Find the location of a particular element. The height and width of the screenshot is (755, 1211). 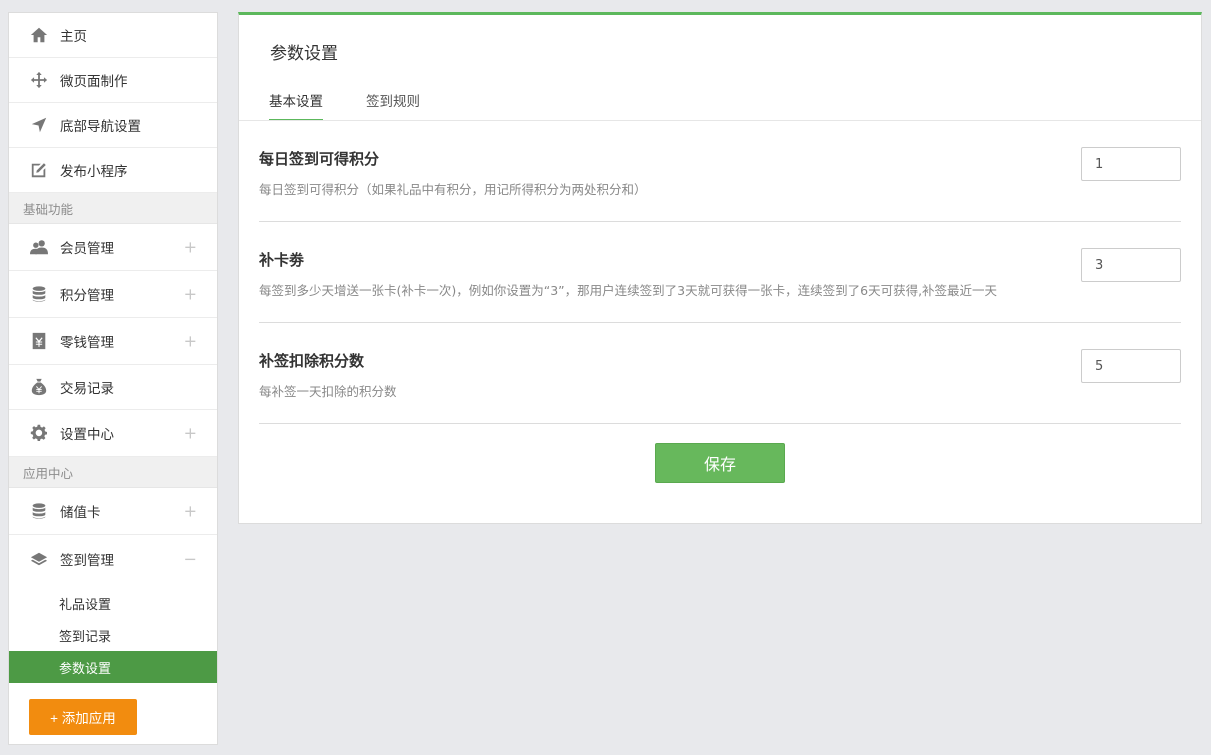

setting-title: 补卡劵 is located at coordinates (282, 260).